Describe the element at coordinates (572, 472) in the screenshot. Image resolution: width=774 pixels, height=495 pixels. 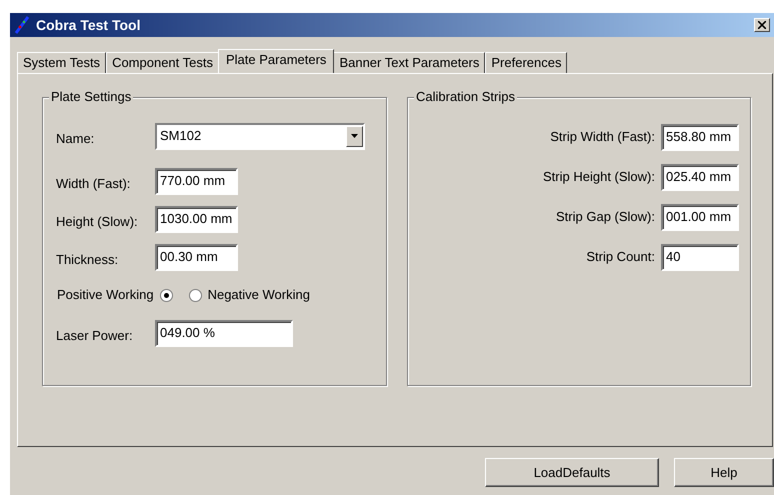
I see `load-defaults-button: LoadDefaults` at that location.